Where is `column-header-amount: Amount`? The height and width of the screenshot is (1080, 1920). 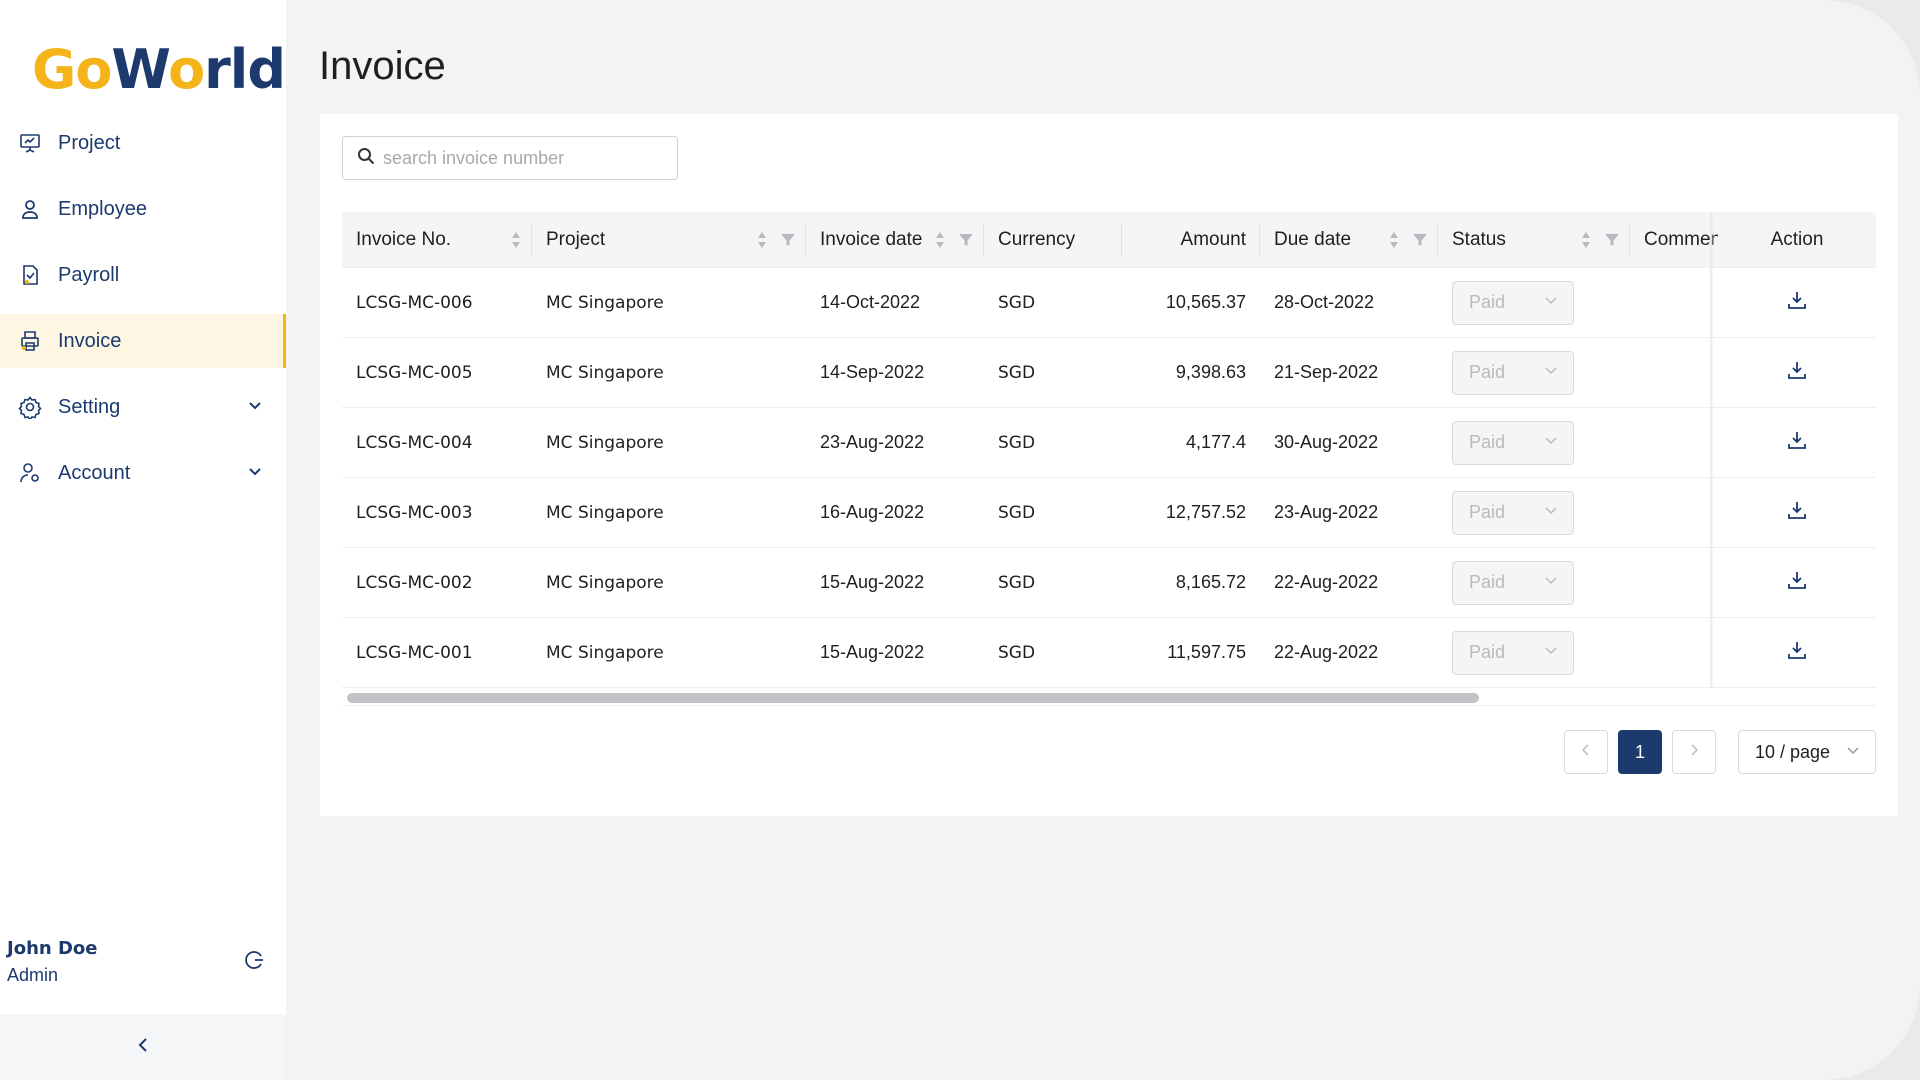 column-header-amount: Amount is located at coordinates (1191, 240).